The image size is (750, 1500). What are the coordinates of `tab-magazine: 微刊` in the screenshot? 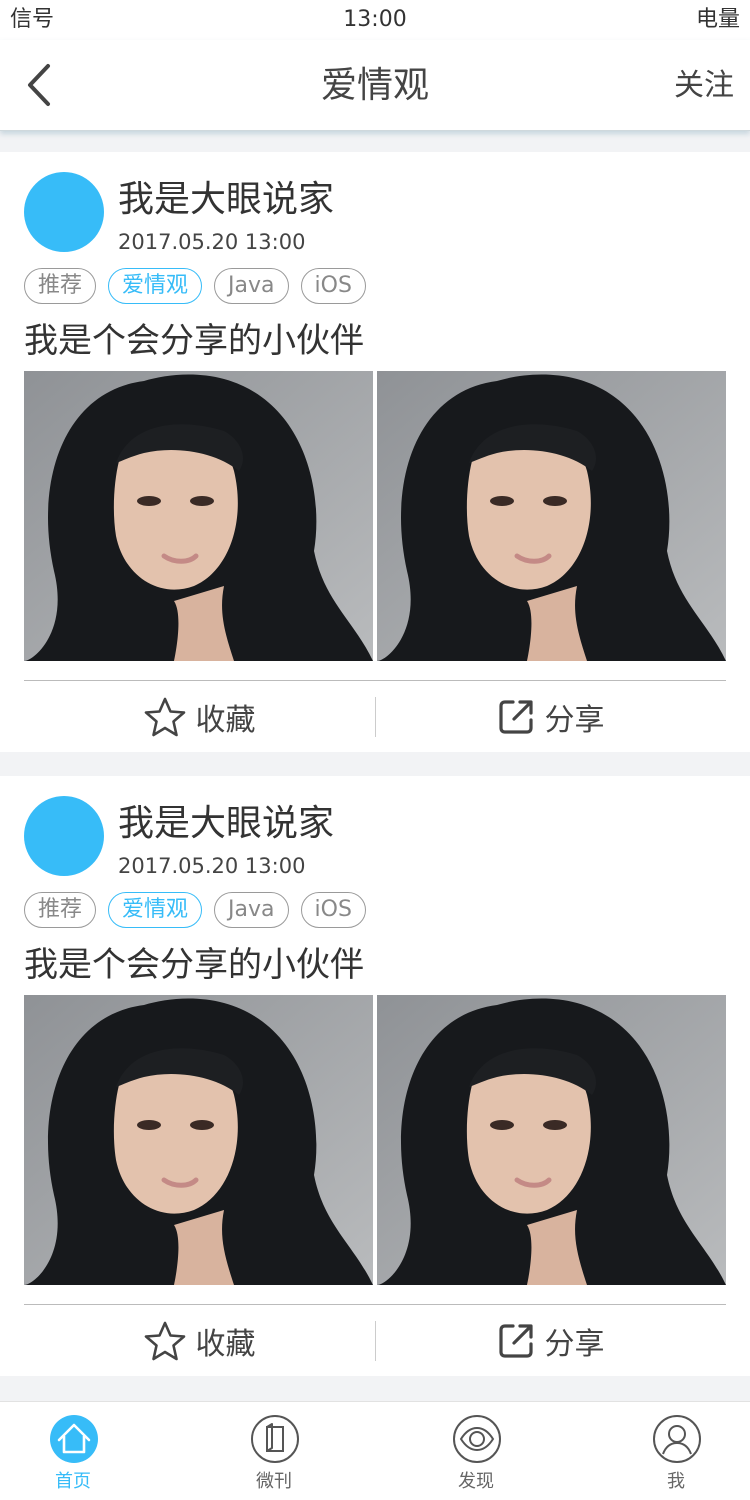 It's located at (274, 1451).